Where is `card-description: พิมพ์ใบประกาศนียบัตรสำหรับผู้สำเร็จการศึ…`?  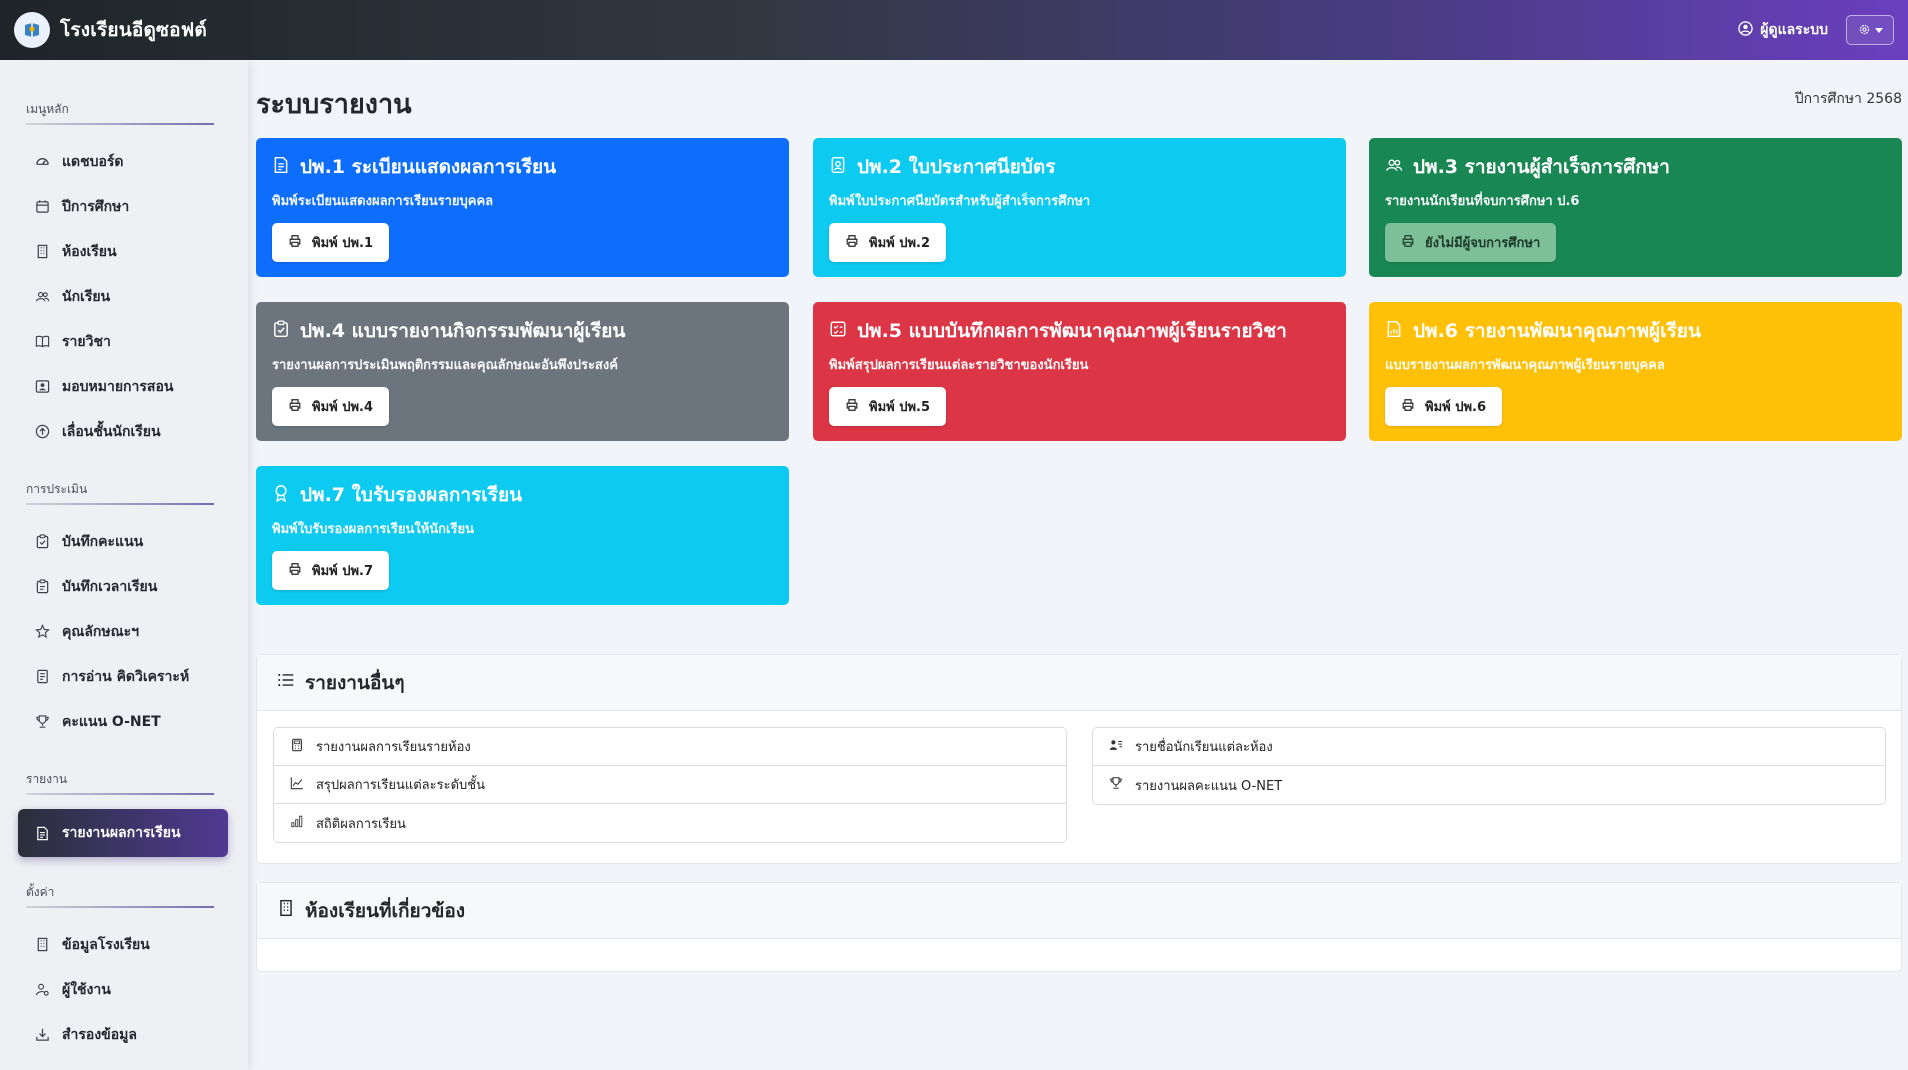
card-description: พิมพ์ใบประกาศนียบัตรสำหรับผู้สำเร็จการศึ… is located at coordinates (960, 201).